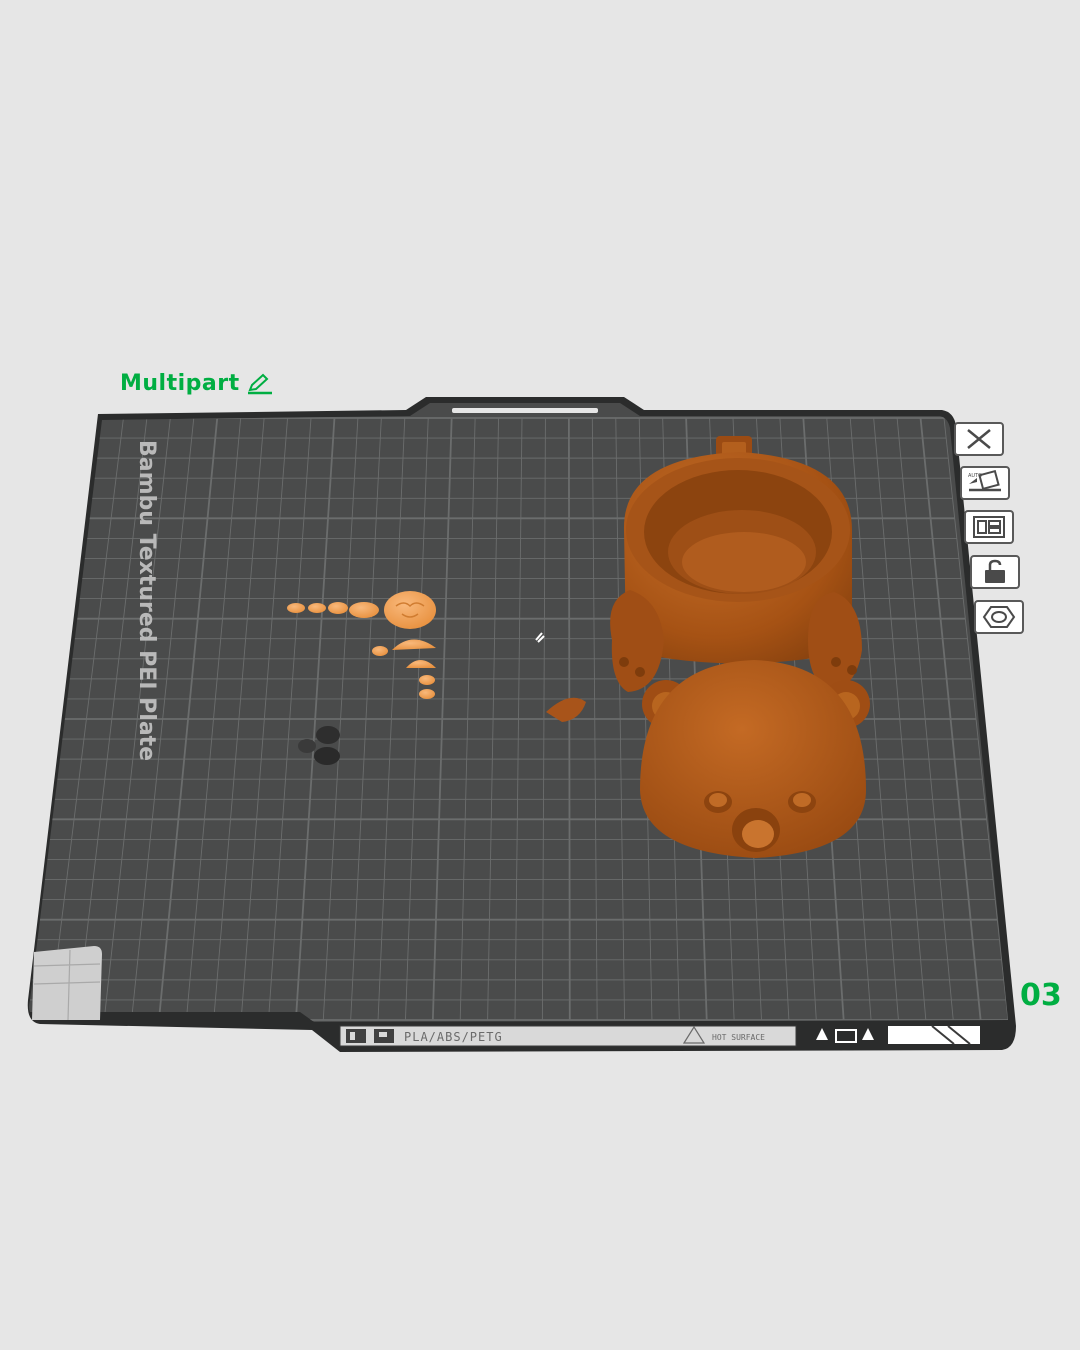 This screenshot has height=1350, width=1080. I want to click on lock-open-icon, so click(995, 571).